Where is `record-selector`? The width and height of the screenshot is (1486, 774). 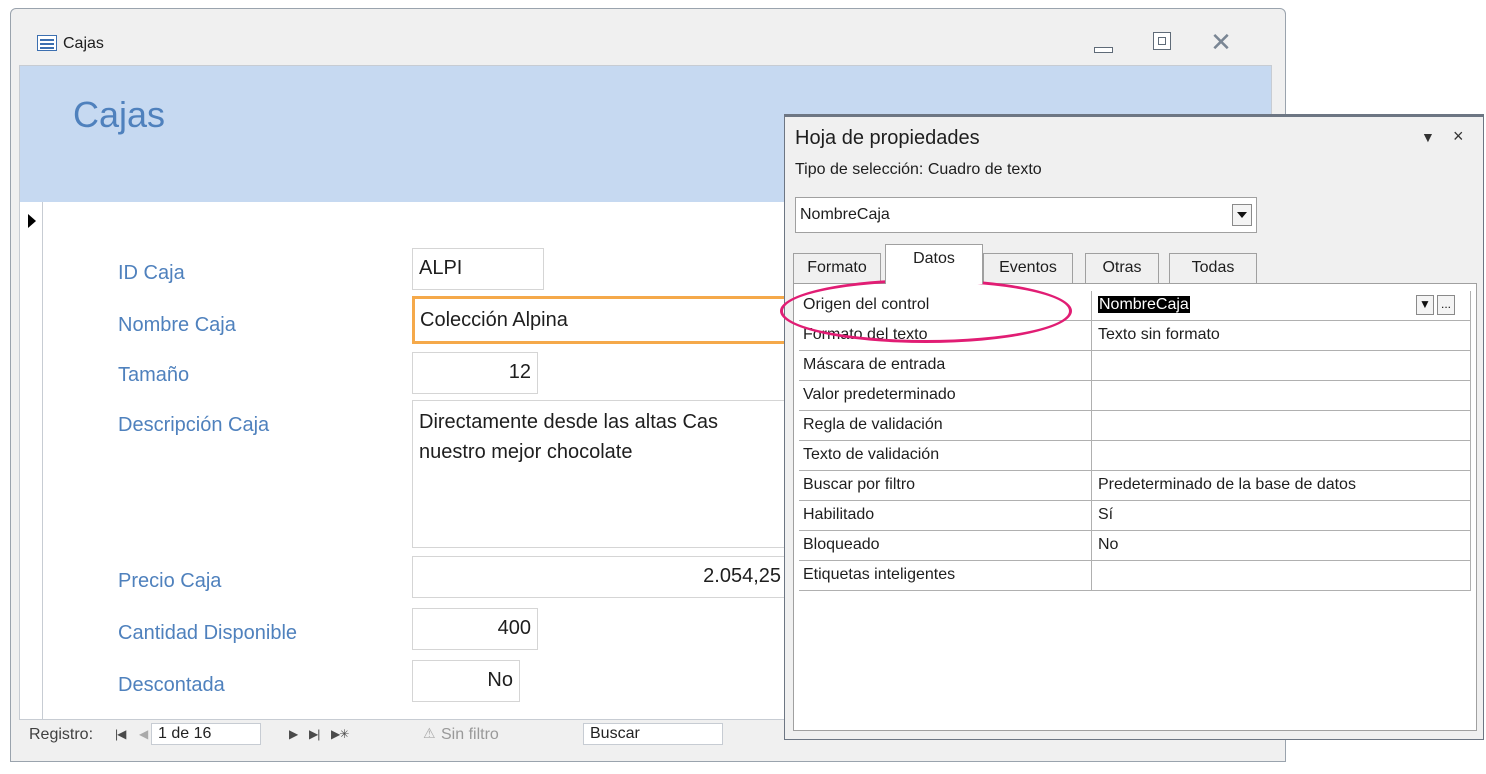
record-selector is located at coordinates (31, 468).